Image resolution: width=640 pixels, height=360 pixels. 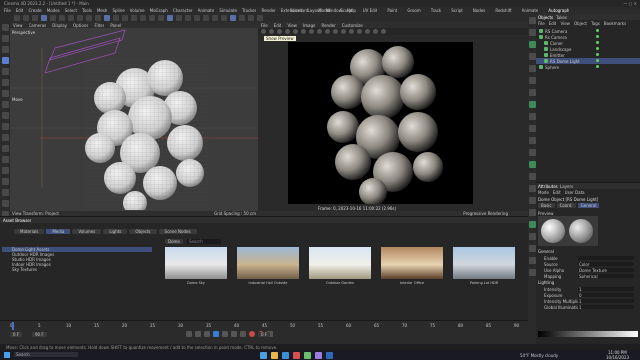 I want to click on layout-groom: Groom, so click(x=413, y=10).